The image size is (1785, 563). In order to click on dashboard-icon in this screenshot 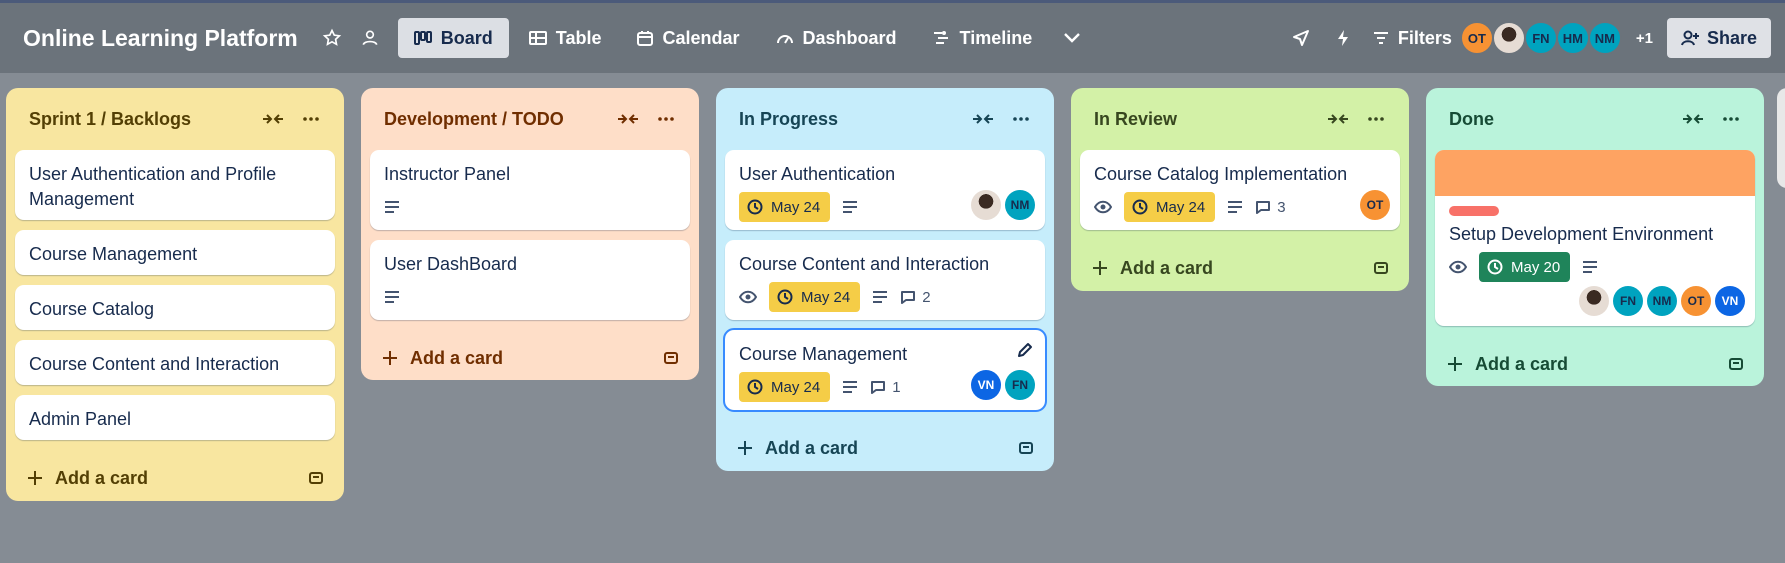, I will do `click(784, 39)`.